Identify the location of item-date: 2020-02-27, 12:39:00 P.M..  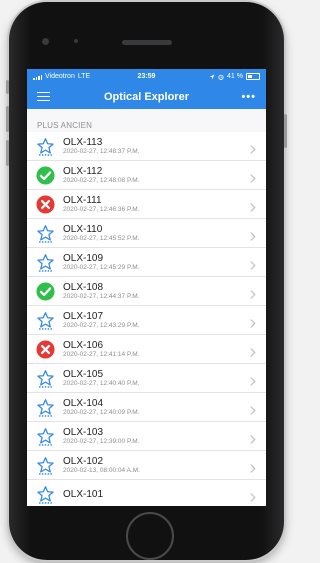
(101, 441).